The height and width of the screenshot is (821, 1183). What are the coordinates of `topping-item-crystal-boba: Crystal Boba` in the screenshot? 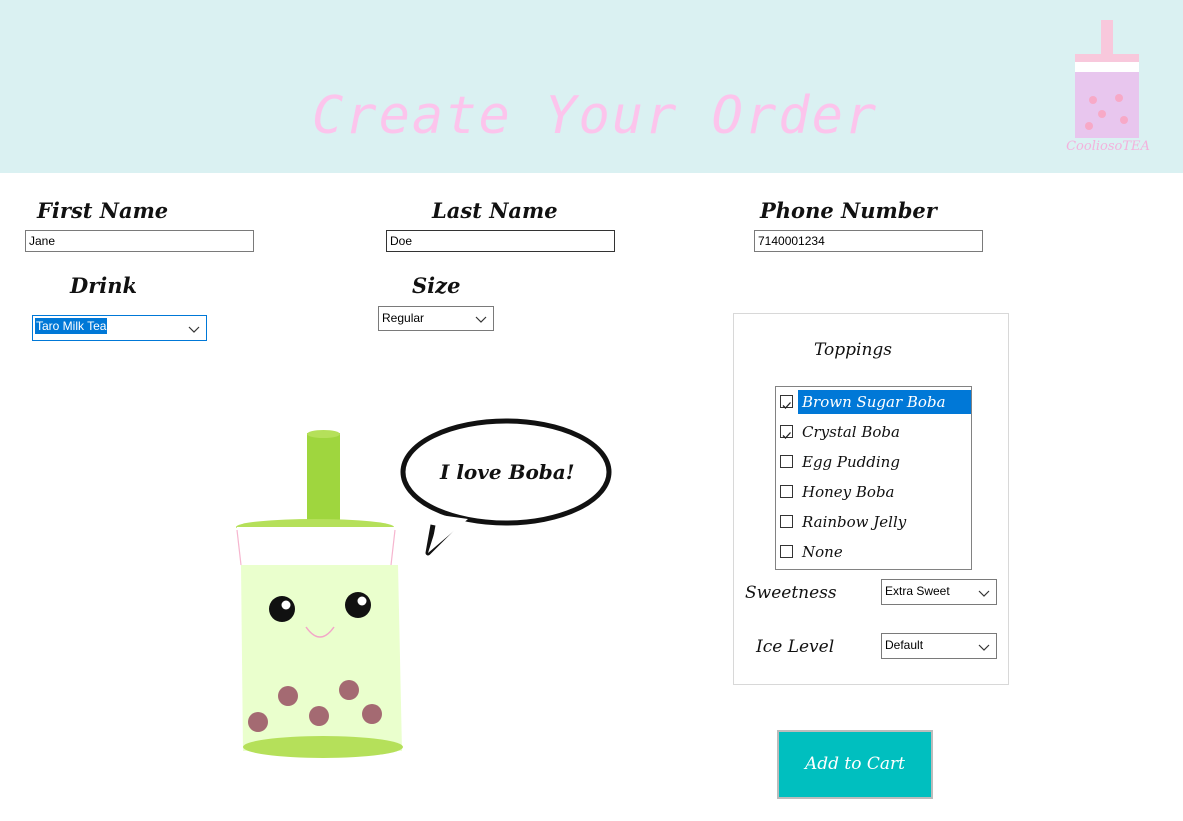 It's located at (873, 432).